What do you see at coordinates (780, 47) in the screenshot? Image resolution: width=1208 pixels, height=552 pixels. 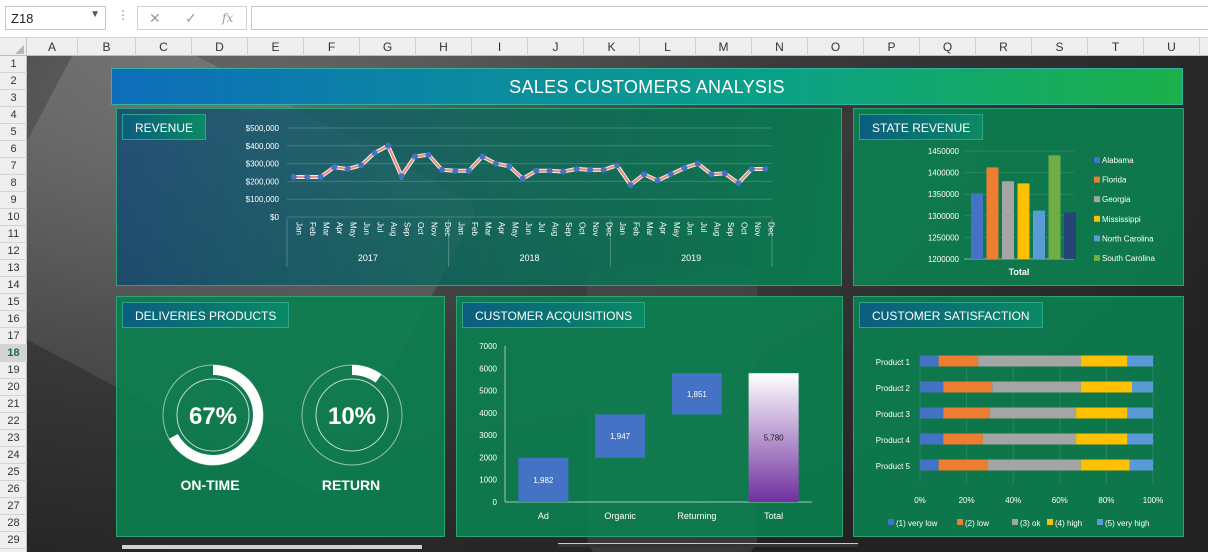 I see `column-header-N: N` at bounding box center [780, 47].